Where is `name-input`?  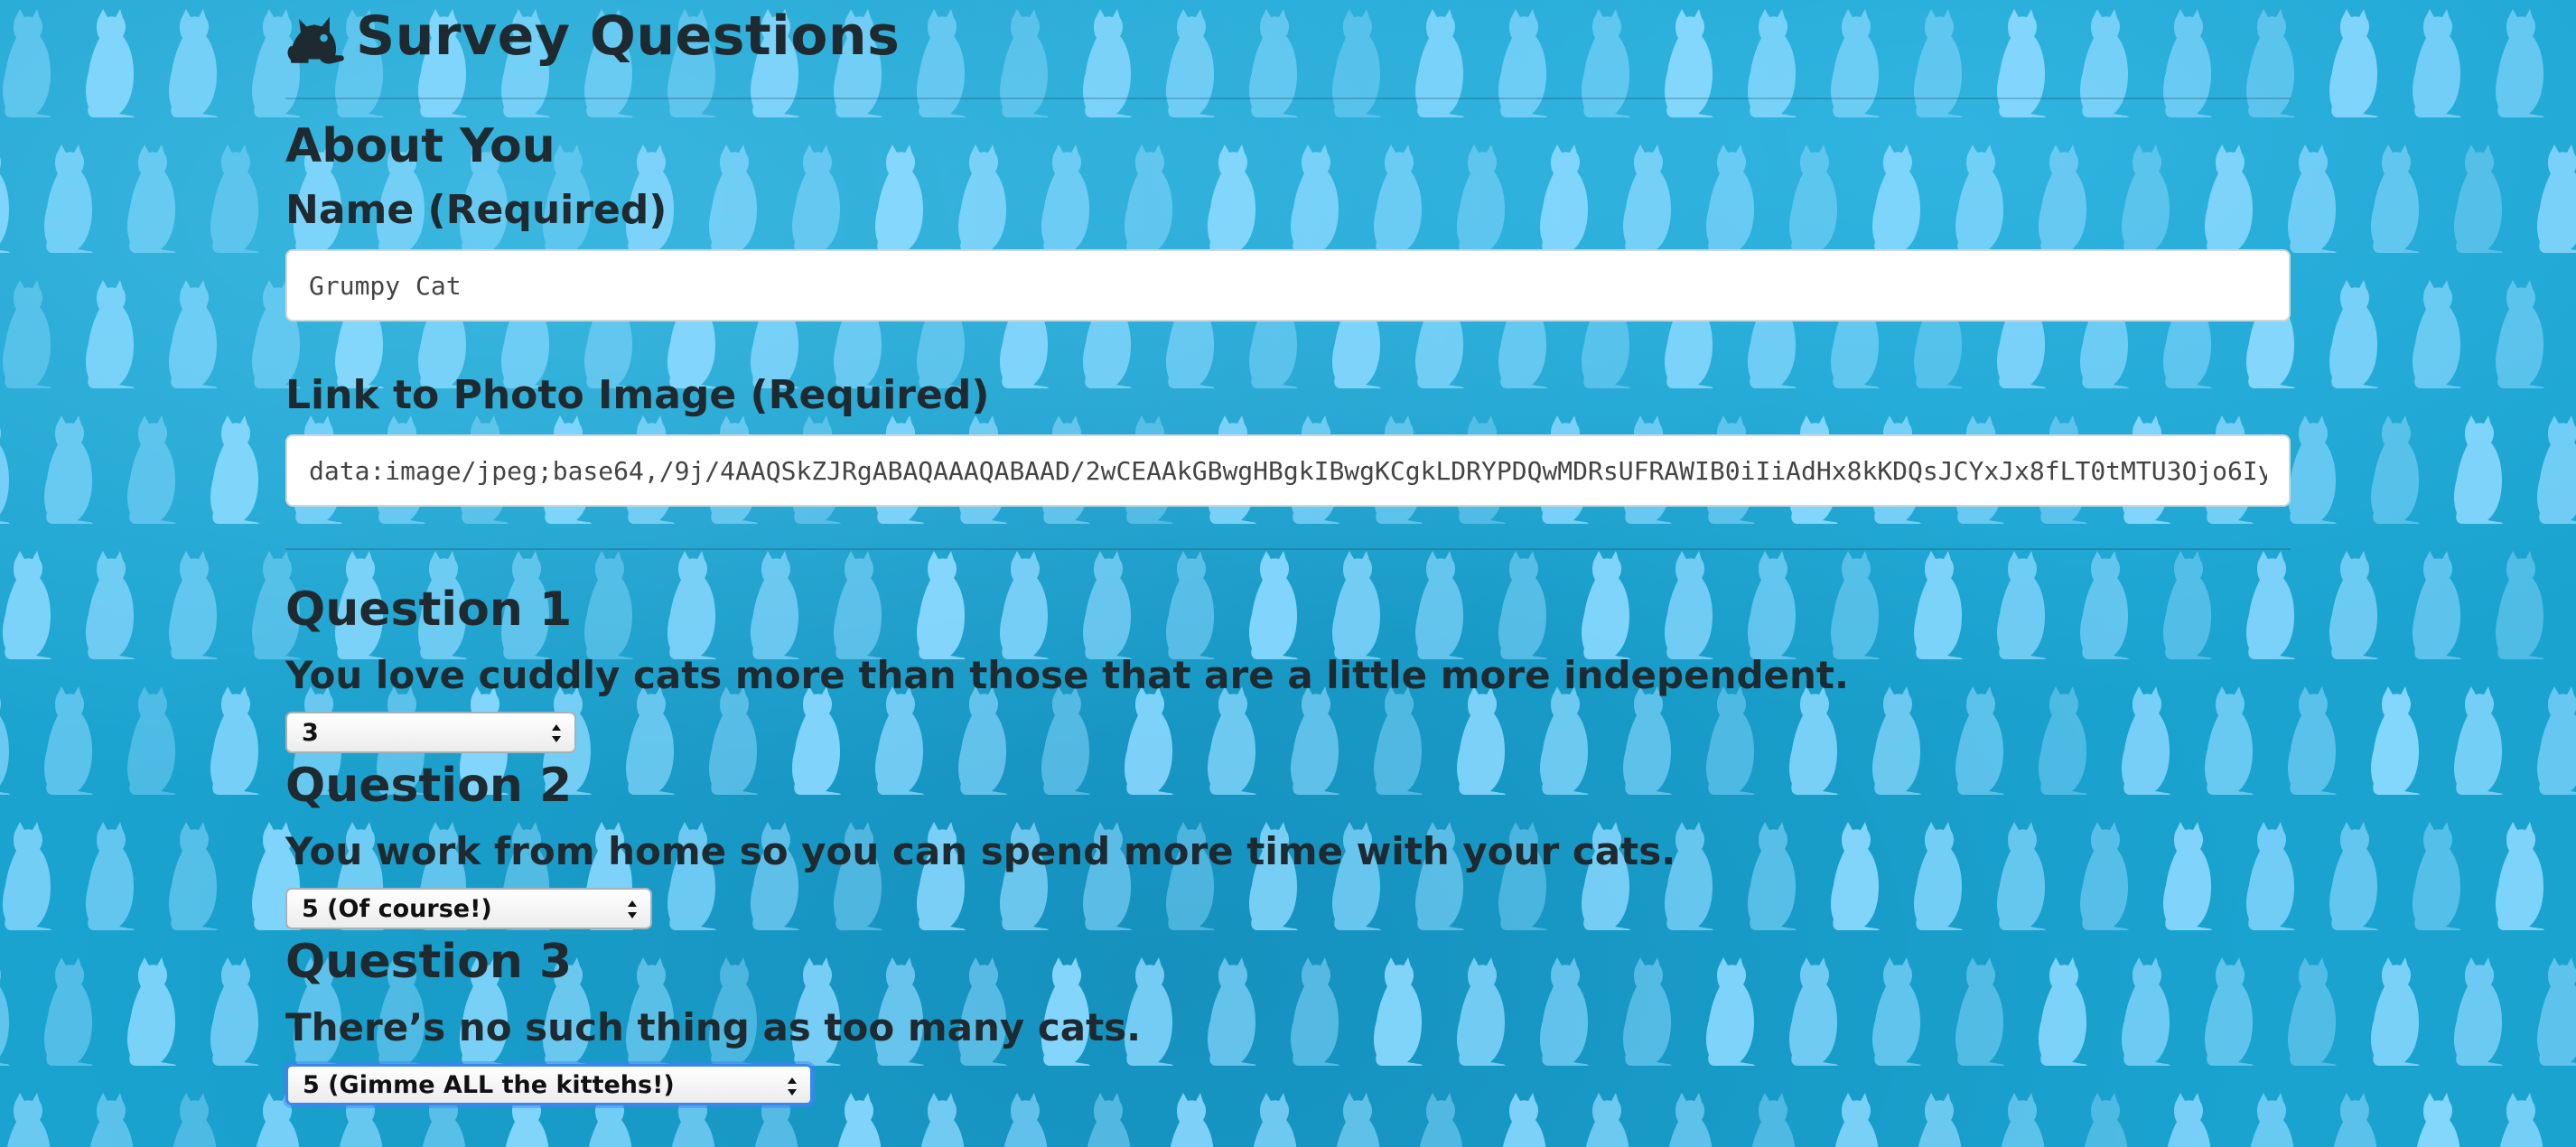
name-input is located at coordinates (1288, 285).